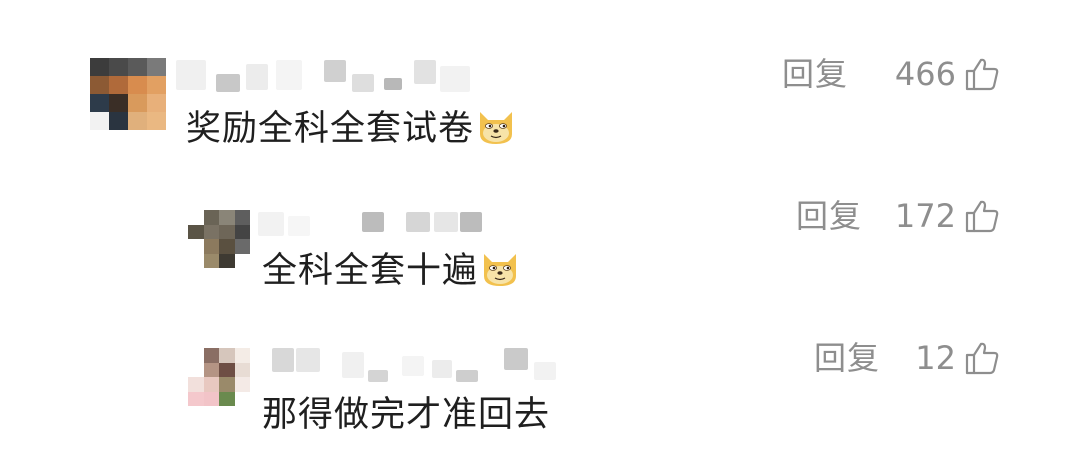 Image resolution: width=1080 pixels, height=465 pixels. I want to click on comment-text: 那得做完才准回去, so click(406, 415).